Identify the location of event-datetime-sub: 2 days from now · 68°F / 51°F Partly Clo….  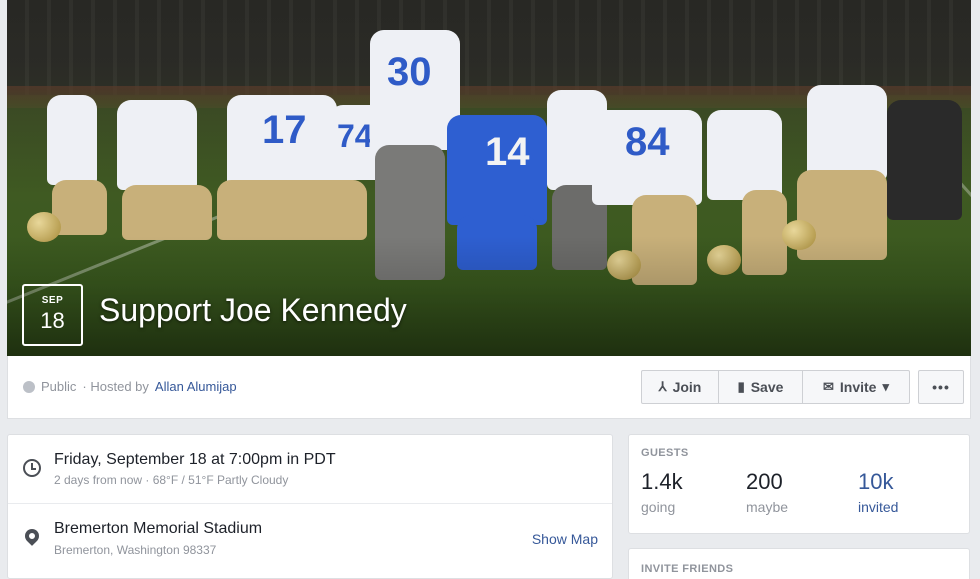
(171, 480).